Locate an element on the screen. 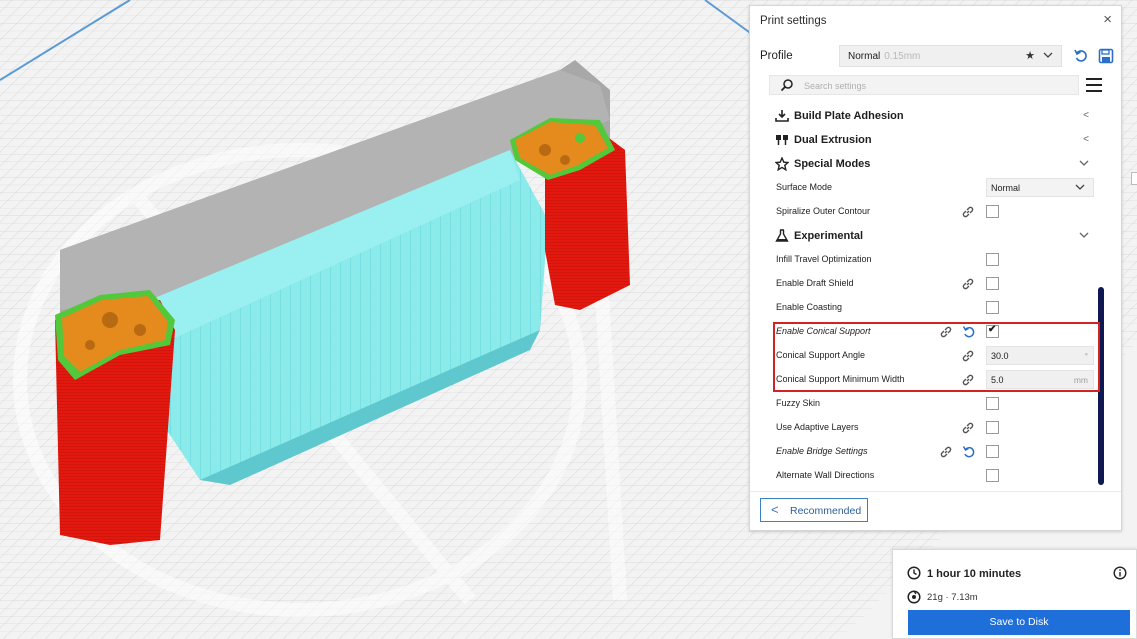 The image size is (1137, 639). alternate-walls-checkbox is located at coordinates (992, 475).